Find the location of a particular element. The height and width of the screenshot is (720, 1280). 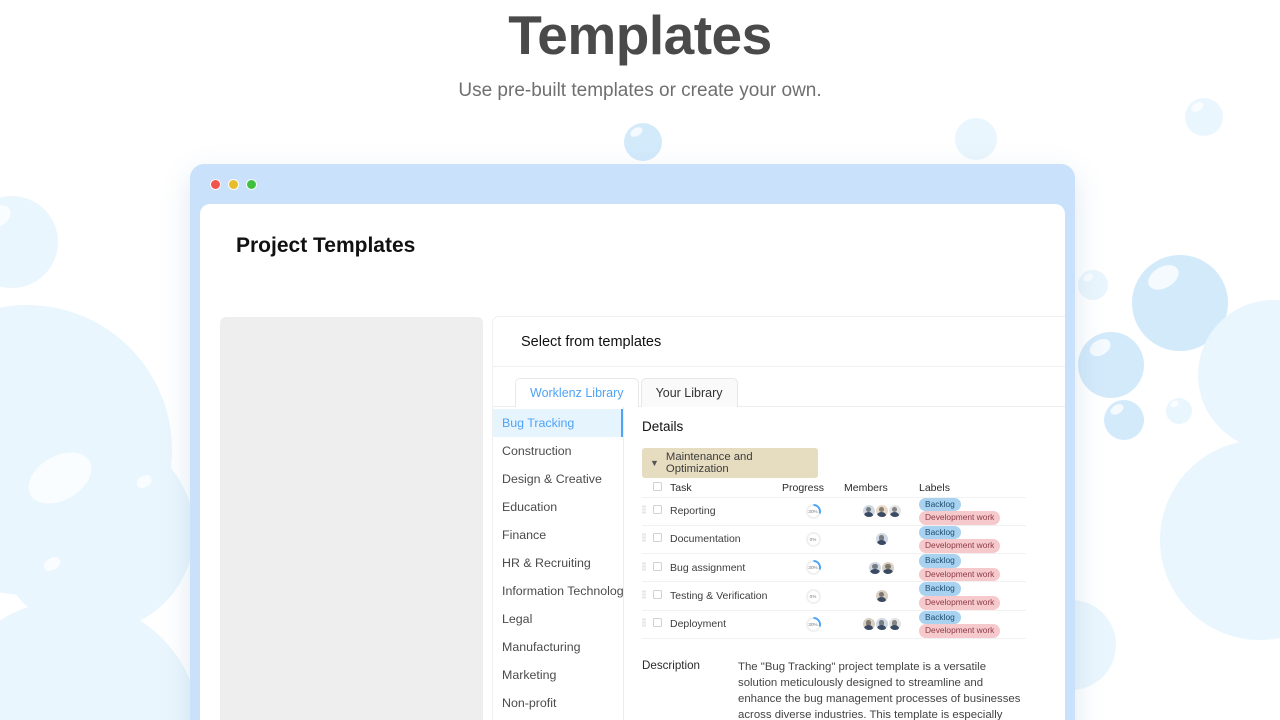

sidebar-item-hr-recruiting: HR & Recruiting is located at coordinates (558, 563).